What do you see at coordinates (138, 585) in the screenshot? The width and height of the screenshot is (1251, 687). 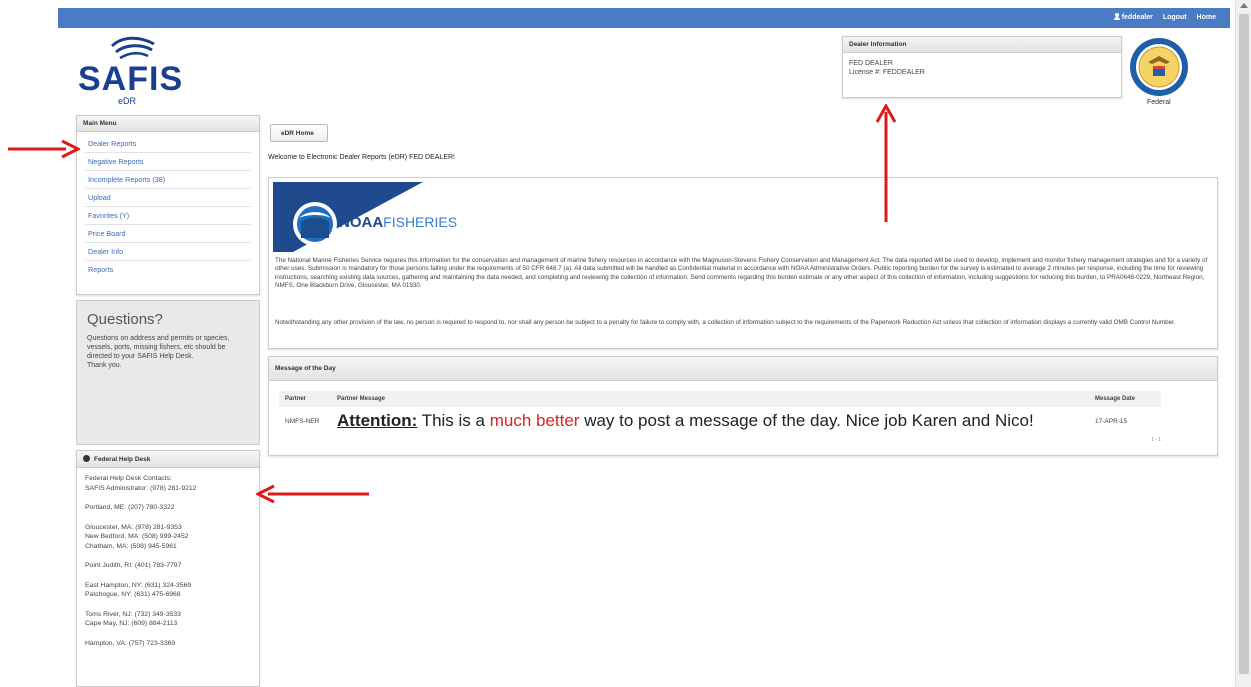 I see `help-line: East Hampton, NY: (631) 324-3569` at bounding box center [138, 585].